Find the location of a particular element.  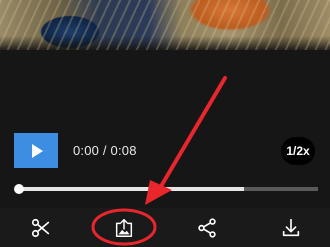

share-button is located at coordinates (207, 228).